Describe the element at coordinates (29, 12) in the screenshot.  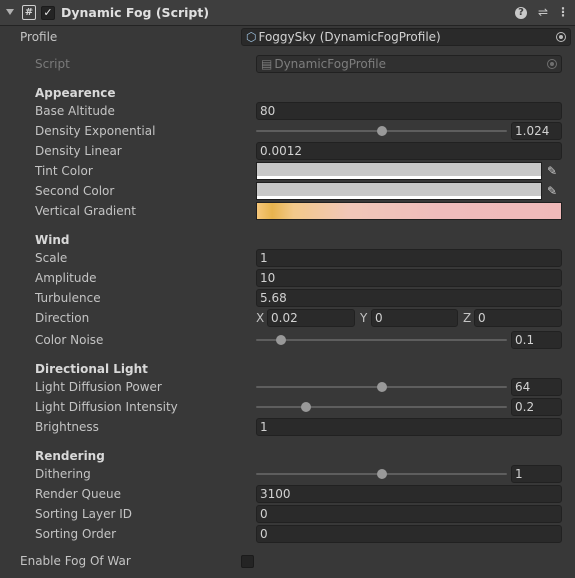
I see `script-icon: #` at that location.